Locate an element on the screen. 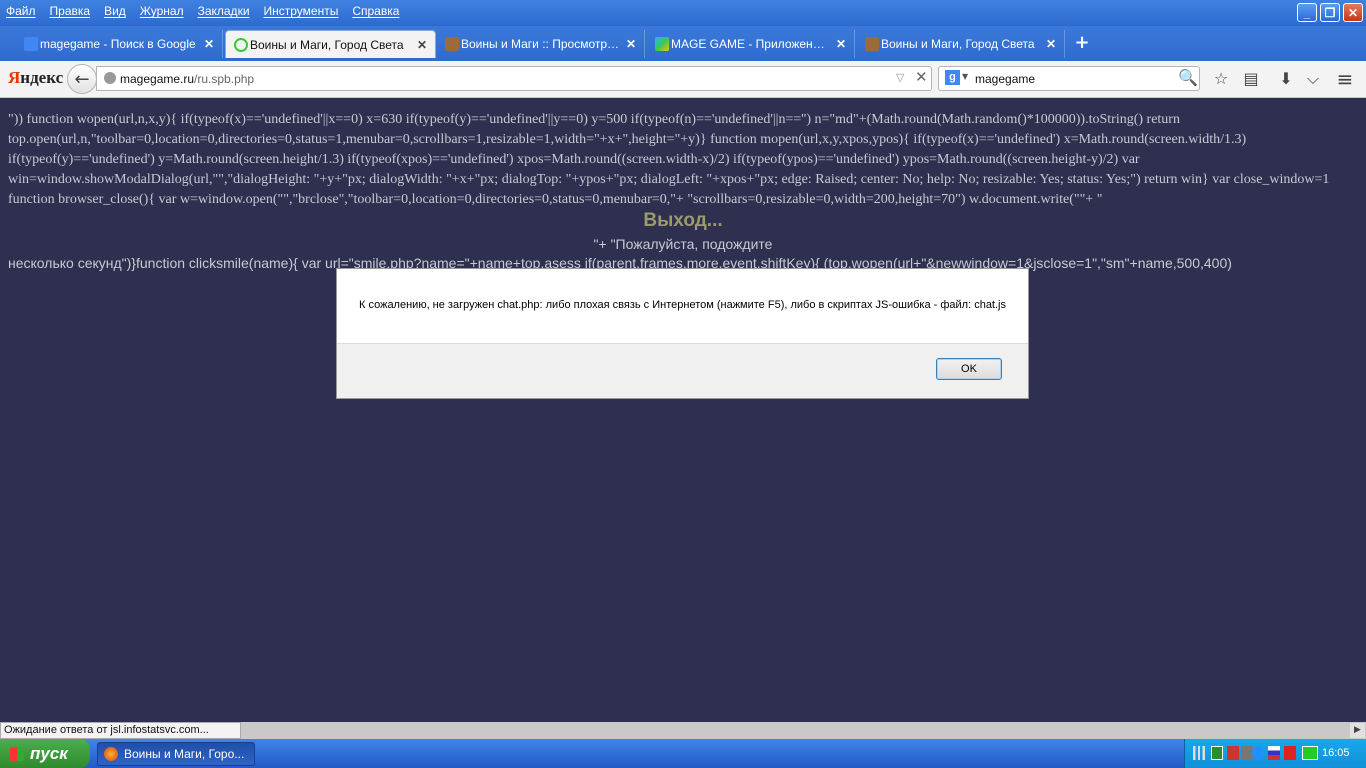  yandex-logo: Яндекс is located at coordinates (35, 78).